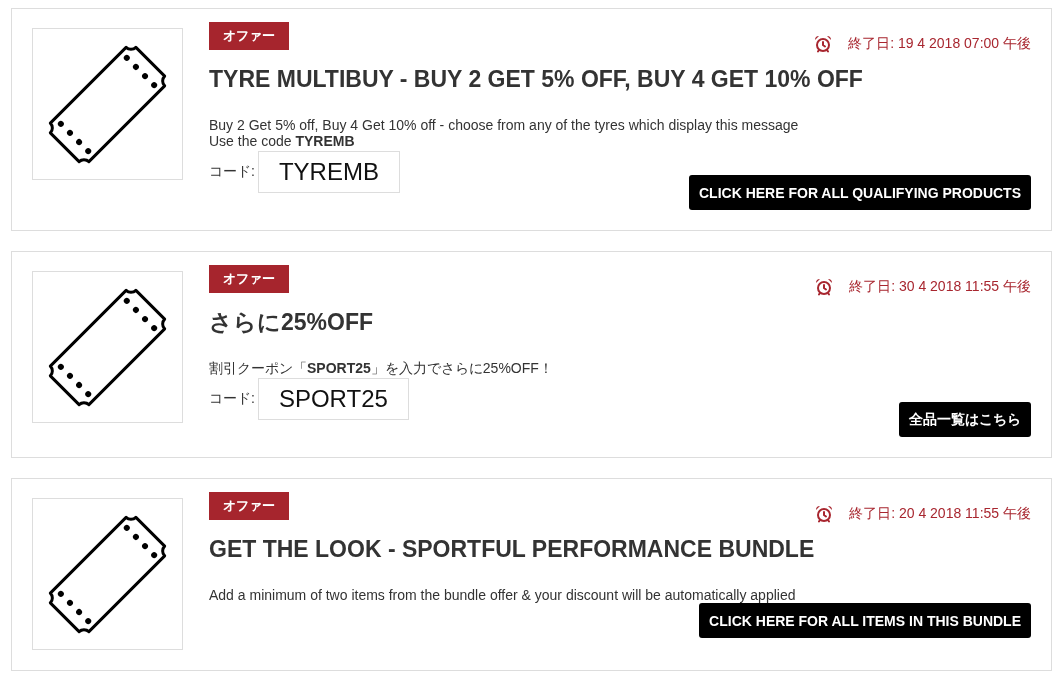  I want to click on offer-link-button: CLICK HERE FOR ALL QUALIFYING PRODUCTS, so click(860, 192).